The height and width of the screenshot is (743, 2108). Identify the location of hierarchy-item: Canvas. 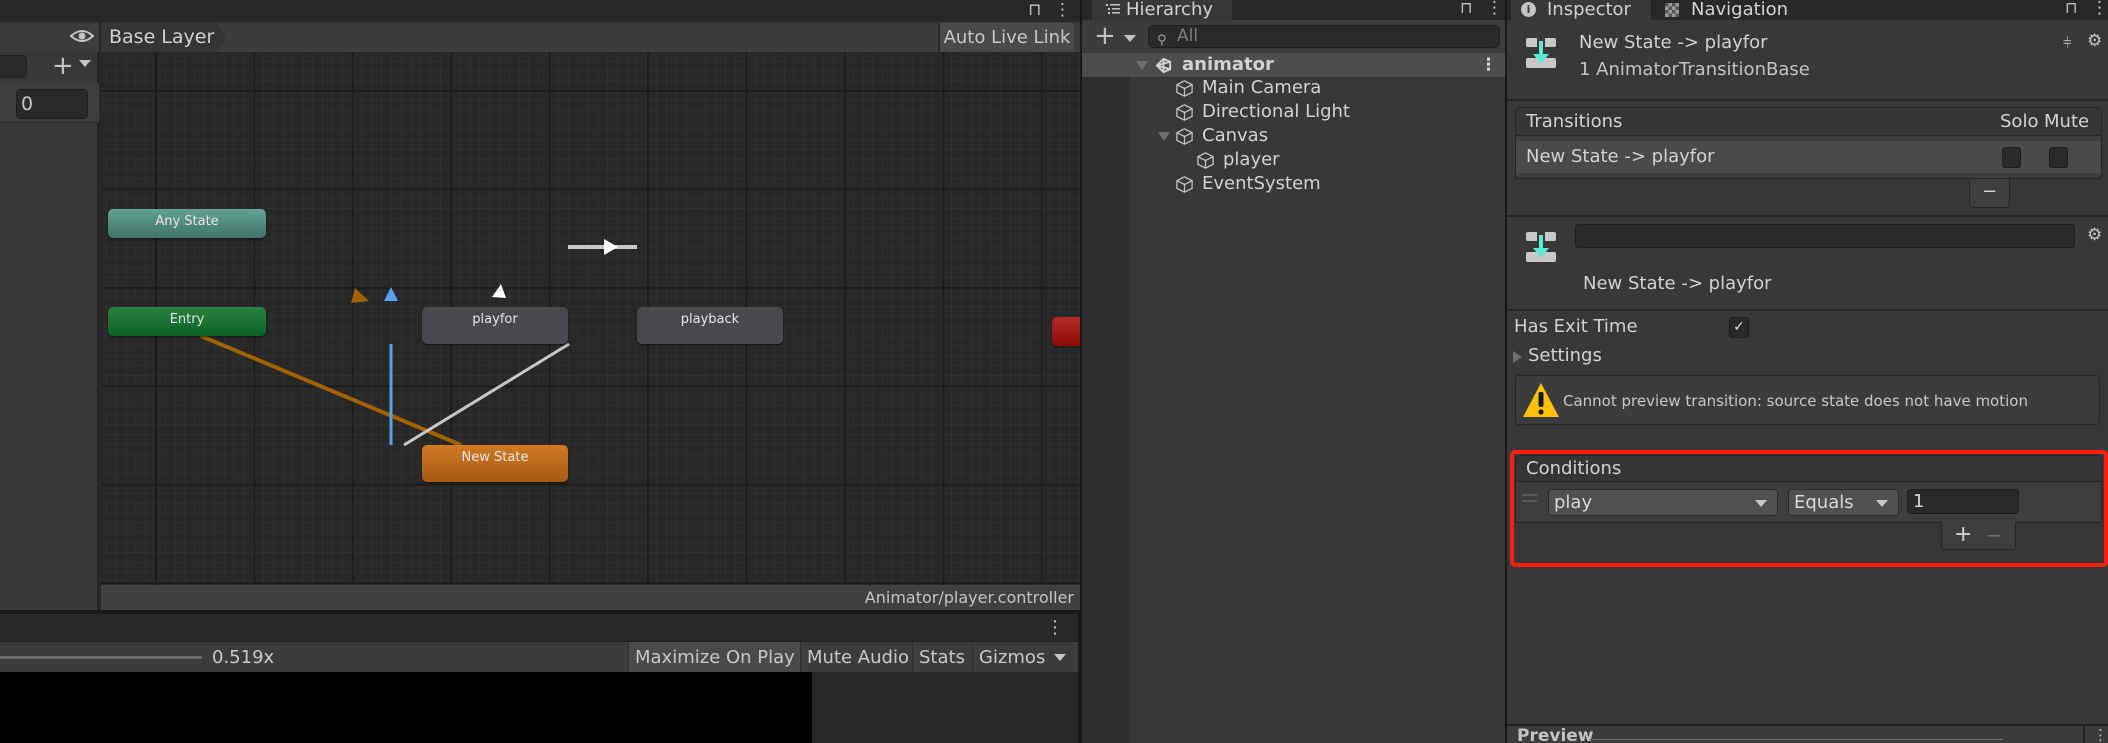
(1293, 136).